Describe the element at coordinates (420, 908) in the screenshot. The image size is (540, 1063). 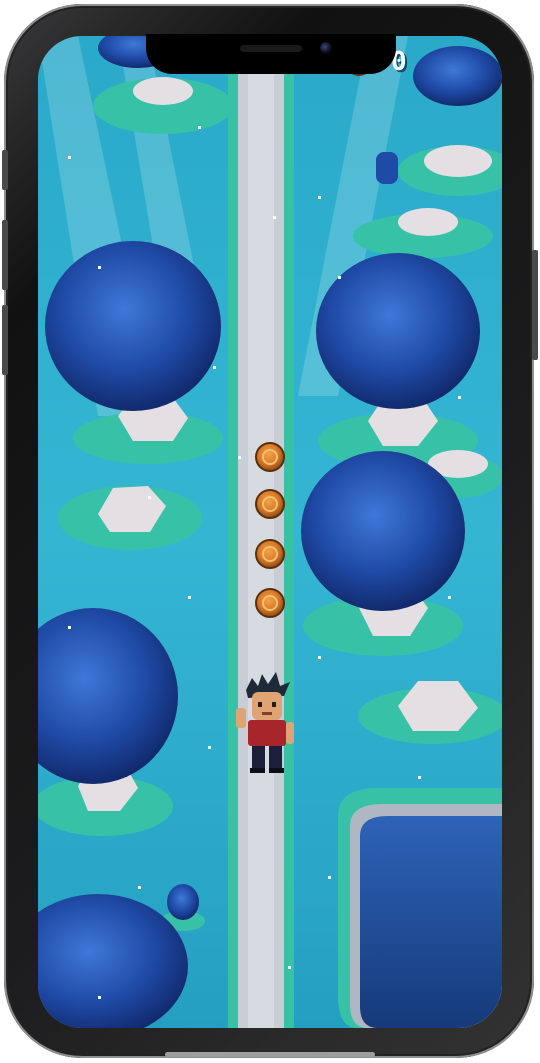
I see `lake` at that location.